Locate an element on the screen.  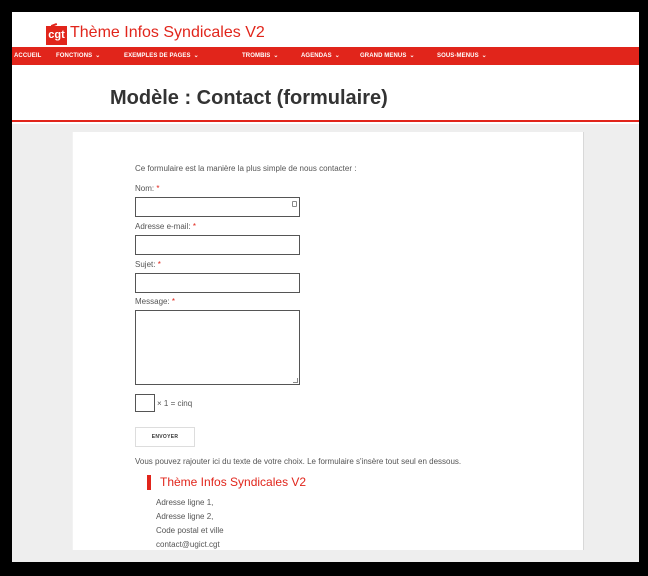
address-line-3: Code postal et ville is located at coordinates (190, 530).